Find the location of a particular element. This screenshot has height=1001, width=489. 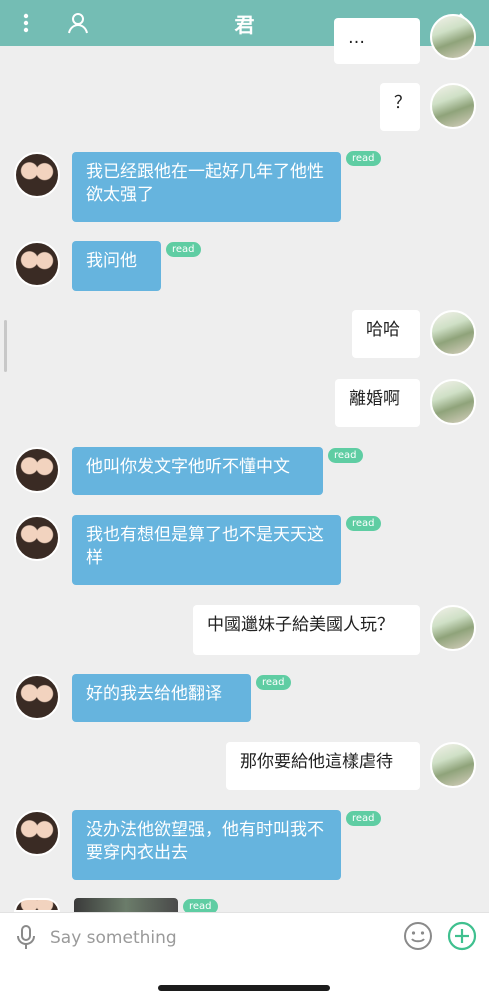

photo-message is located at coordinates (126, 905).